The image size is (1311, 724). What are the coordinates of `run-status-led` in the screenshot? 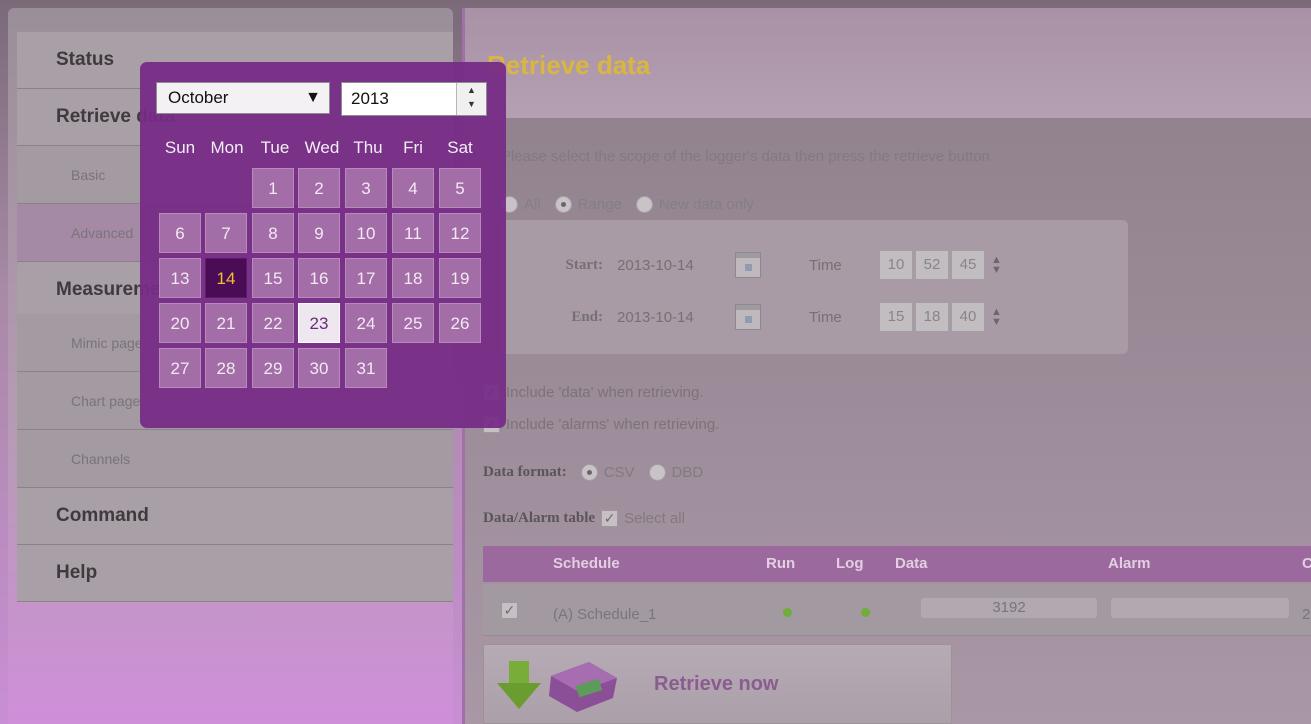 It's located at (787, 612).